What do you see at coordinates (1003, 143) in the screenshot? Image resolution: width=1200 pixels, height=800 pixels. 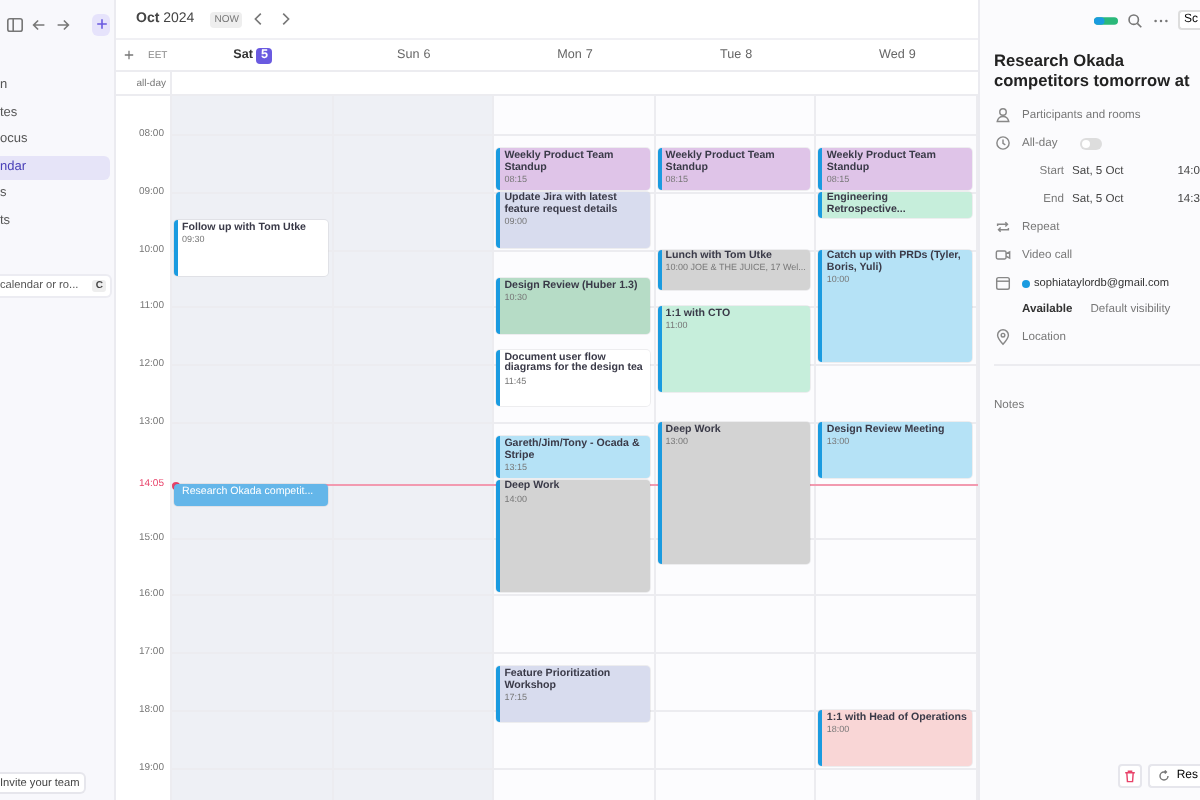 I see `clock-icon` at bounding box center [1003, 143].